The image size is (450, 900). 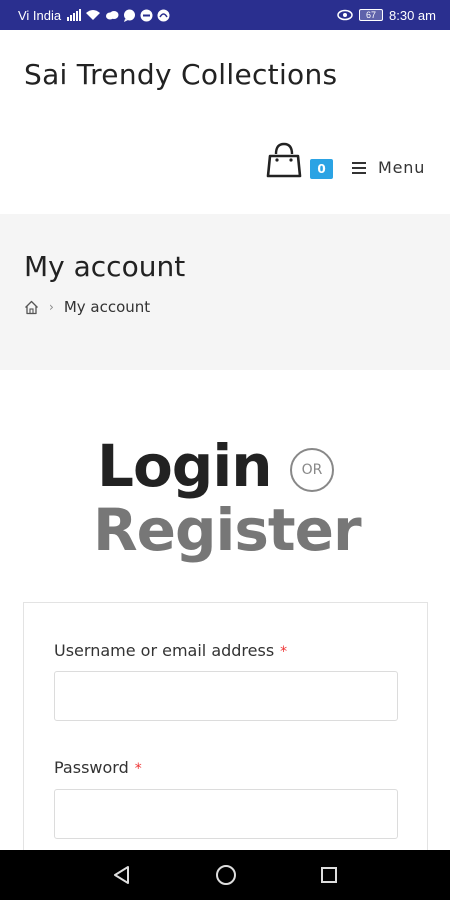 I want to click on menu-label: Menu, so click(x=402, y=167).